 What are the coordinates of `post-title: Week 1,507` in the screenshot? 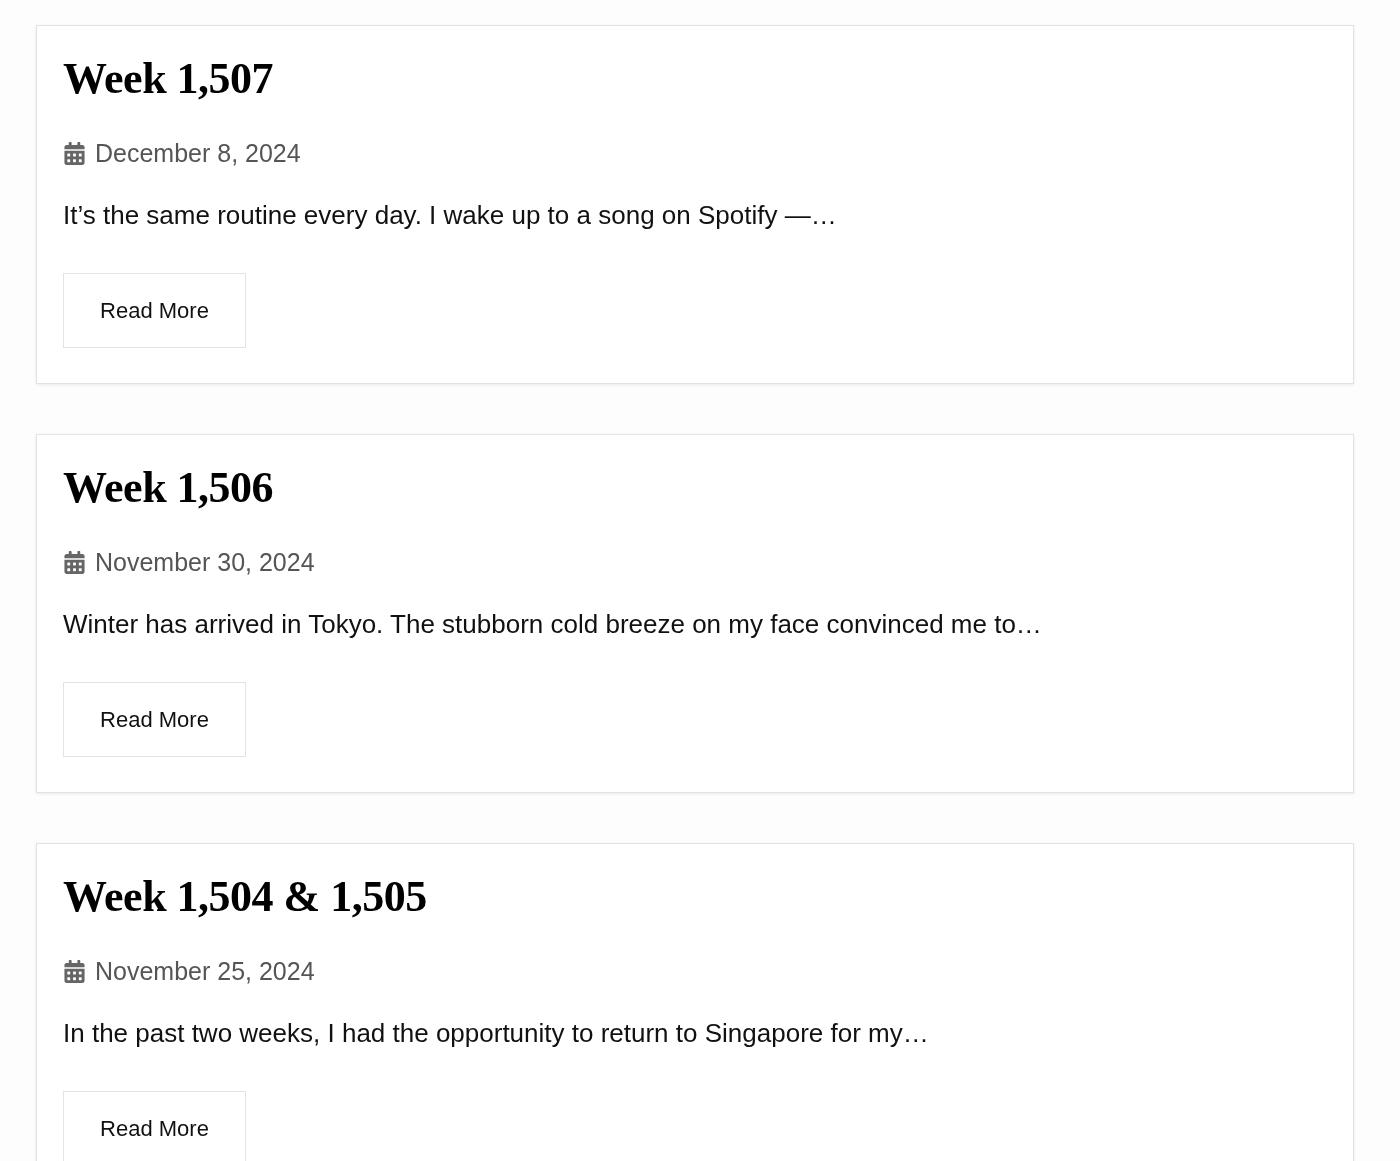 It's located at (168, 79).